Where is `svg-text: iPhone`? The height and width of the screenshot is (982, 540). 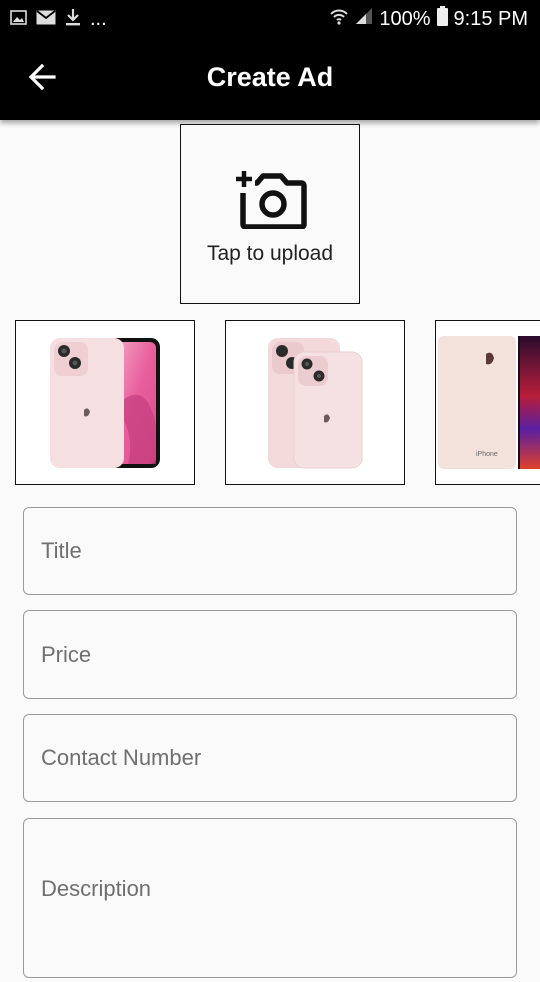
svg-text: iPhone is located at coordinates (487, 454).